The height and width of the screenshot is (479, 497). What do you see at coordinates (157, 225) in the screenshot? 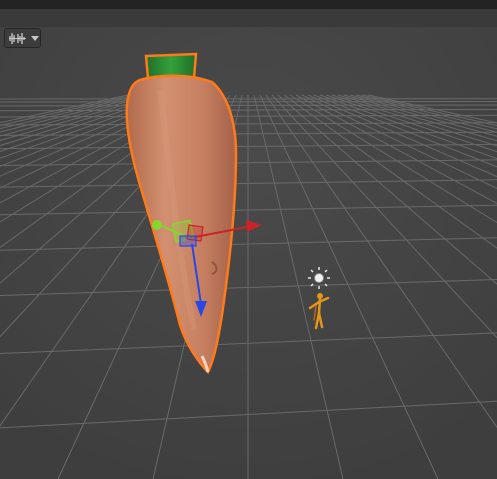
I see `gizmo-y-handle` at bounding box center [157, 225].